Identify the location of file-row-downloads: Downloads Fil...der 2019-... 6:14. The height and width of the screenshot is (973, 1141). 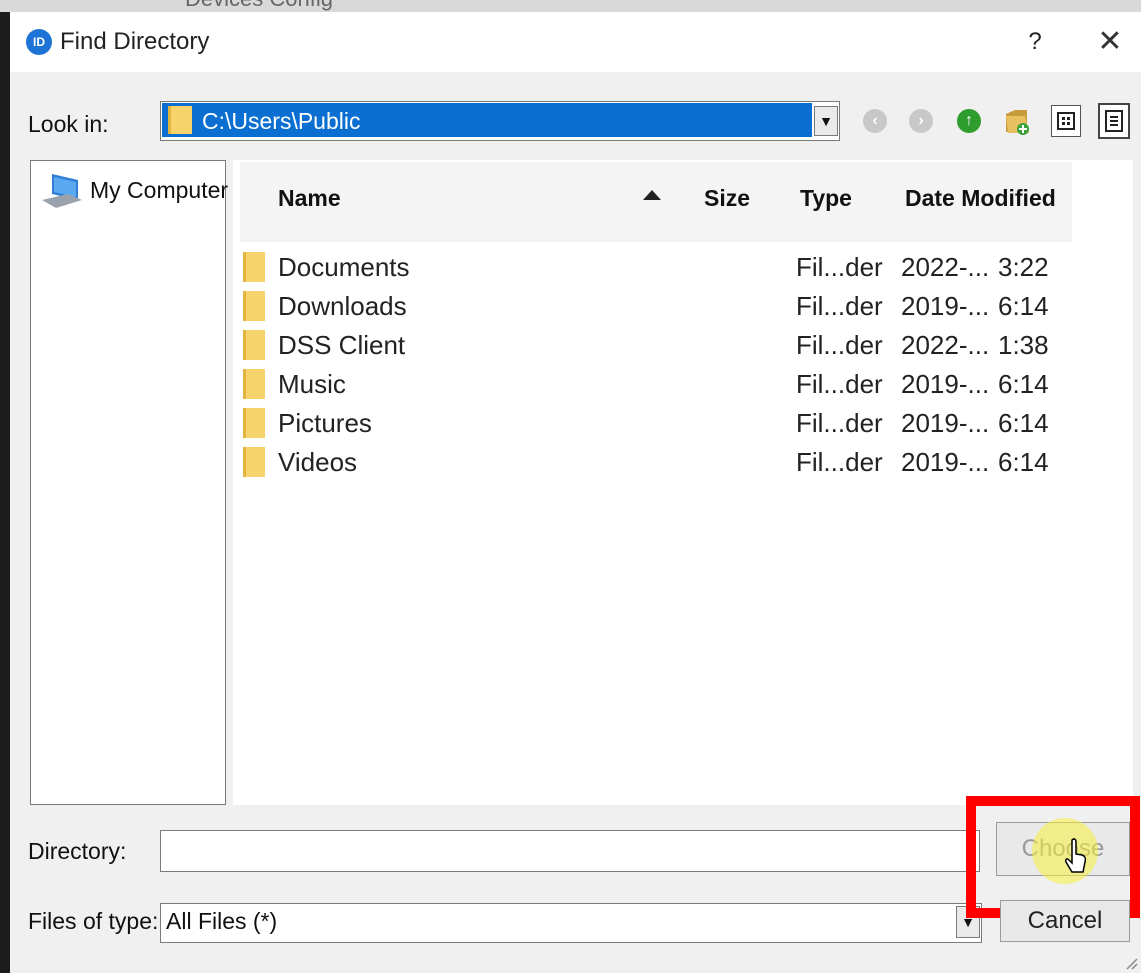
(665, 306).